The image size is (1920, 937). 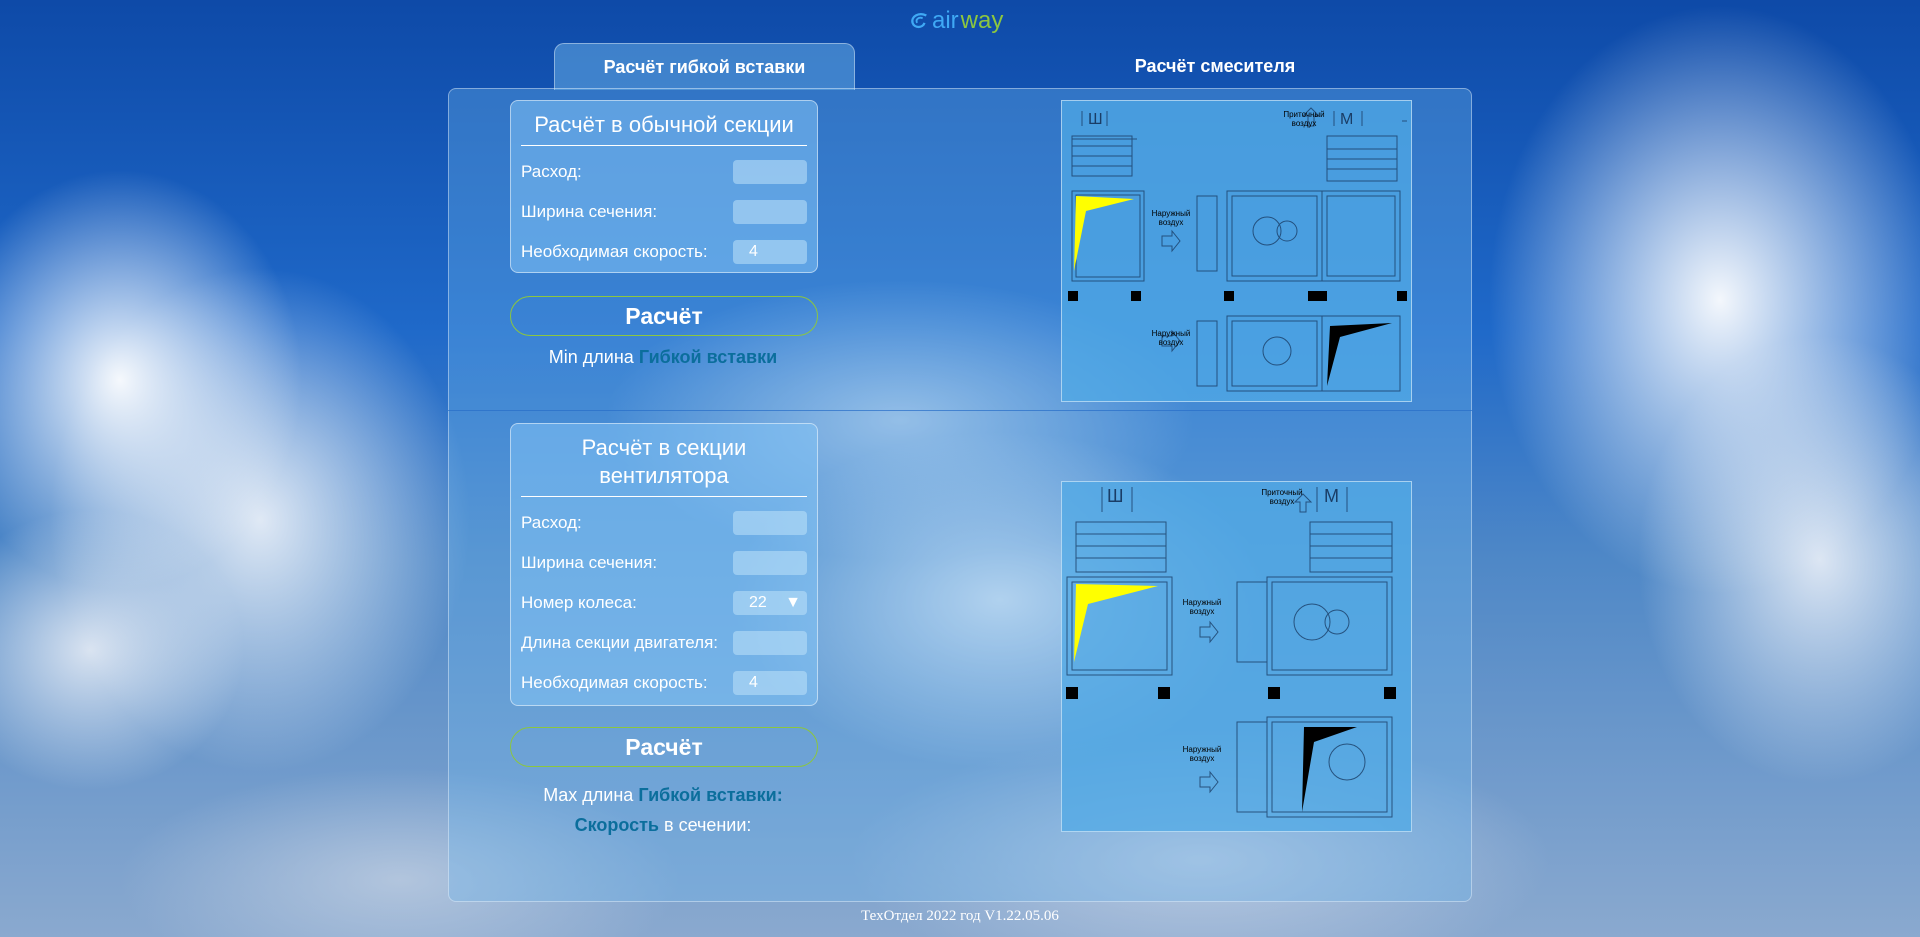 I want to click on speed-result: Скорость в сечении:, so click(x=663, y=825).